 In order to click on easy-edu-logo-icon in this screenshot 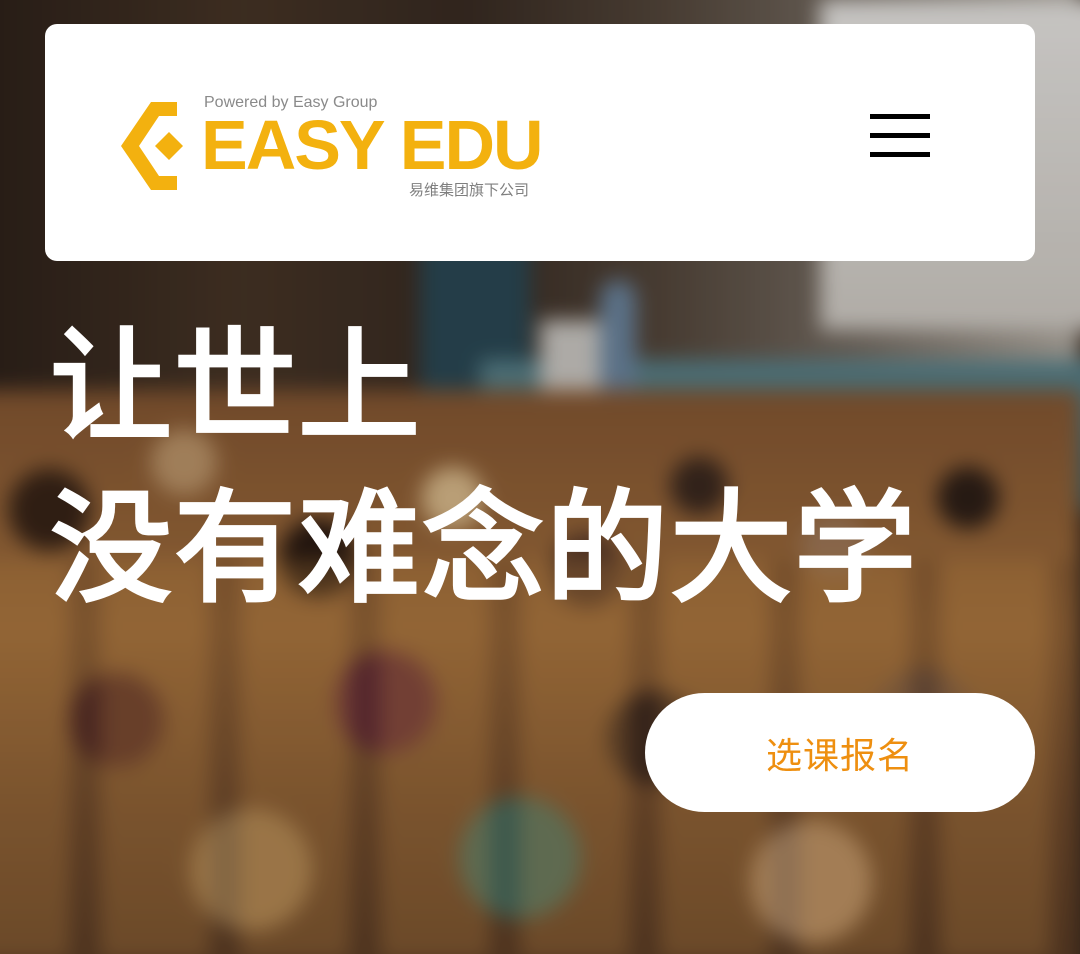, I will do `click(152, 146)`.